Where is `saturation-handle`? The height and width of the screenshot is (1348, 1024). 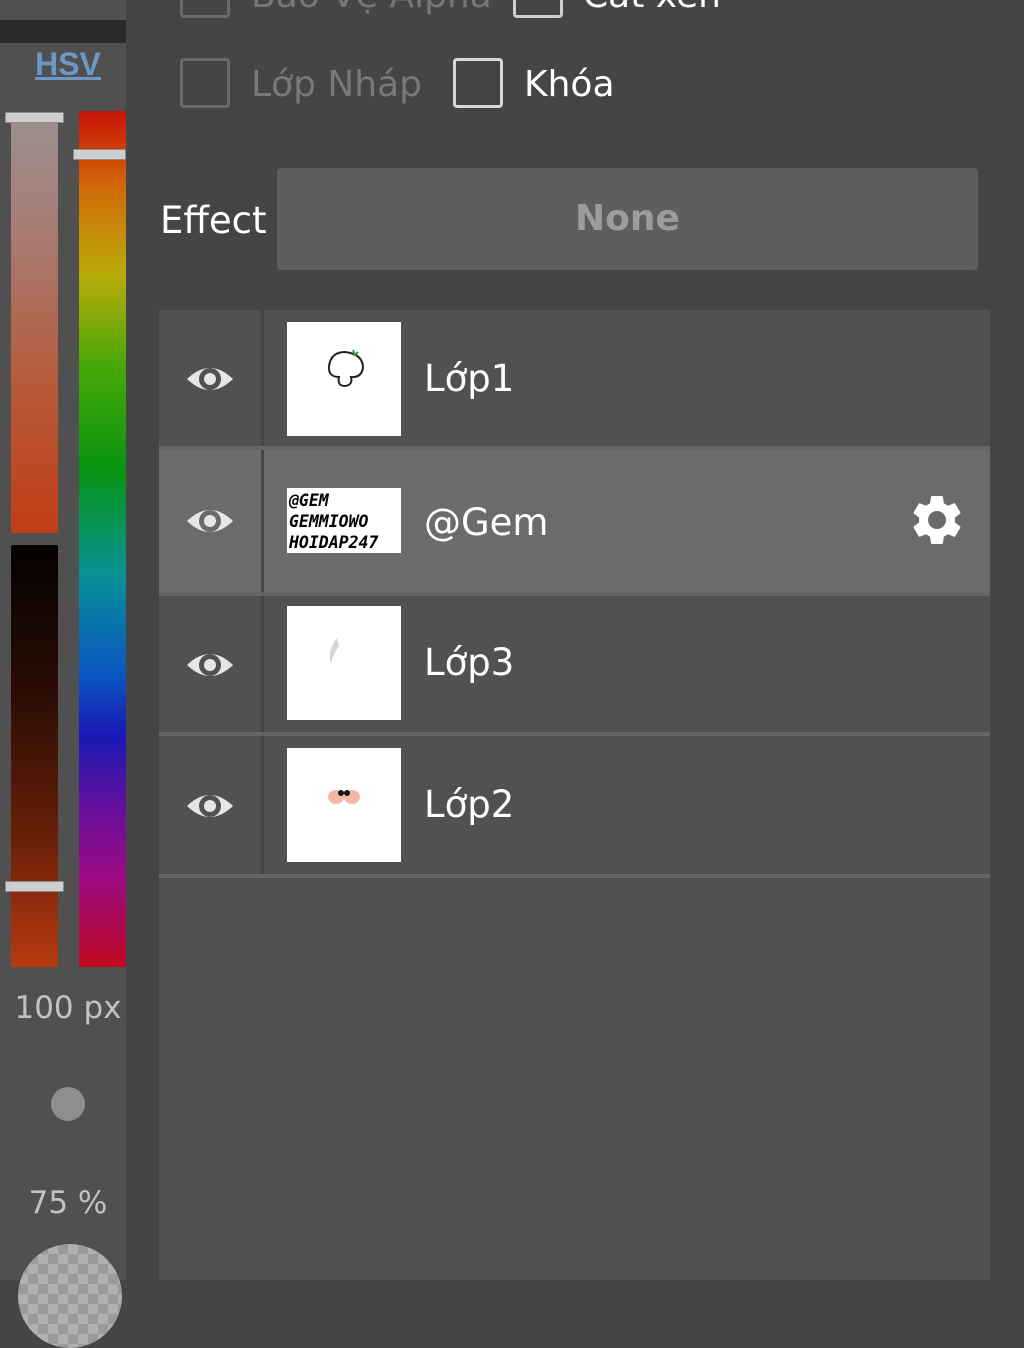 saturation-handle is located at coordinates (34, 117).